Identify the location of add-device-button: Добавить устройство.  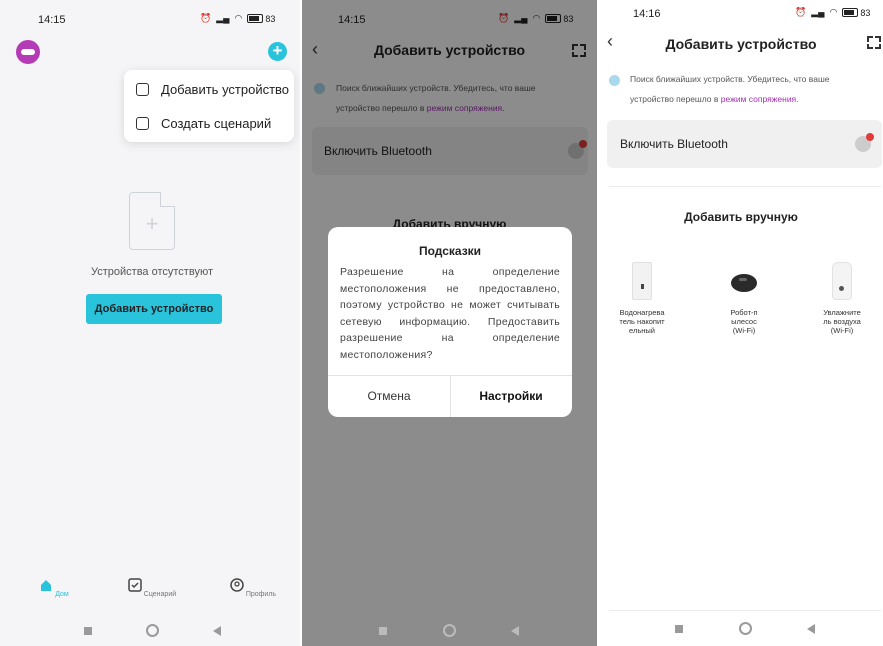
(154, 309).